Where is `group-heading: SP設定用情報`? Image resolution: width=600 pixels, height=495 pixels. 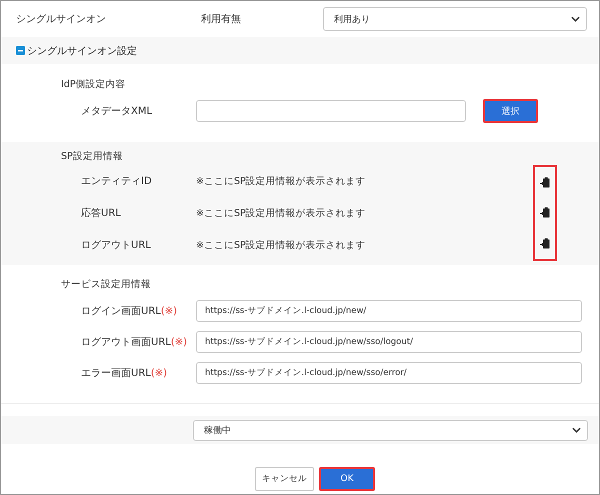
group-heading: SP設定用情報 is located at coordinates (92, 156).